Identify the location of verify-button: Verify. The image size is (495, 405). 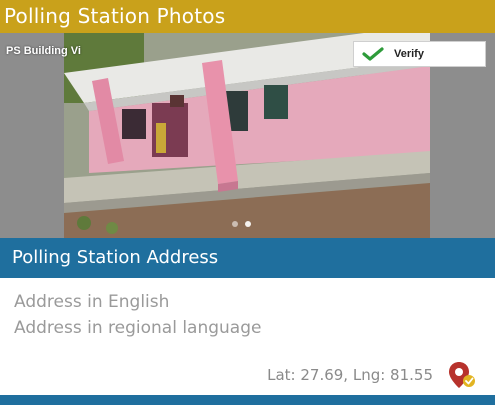
(419, 54).